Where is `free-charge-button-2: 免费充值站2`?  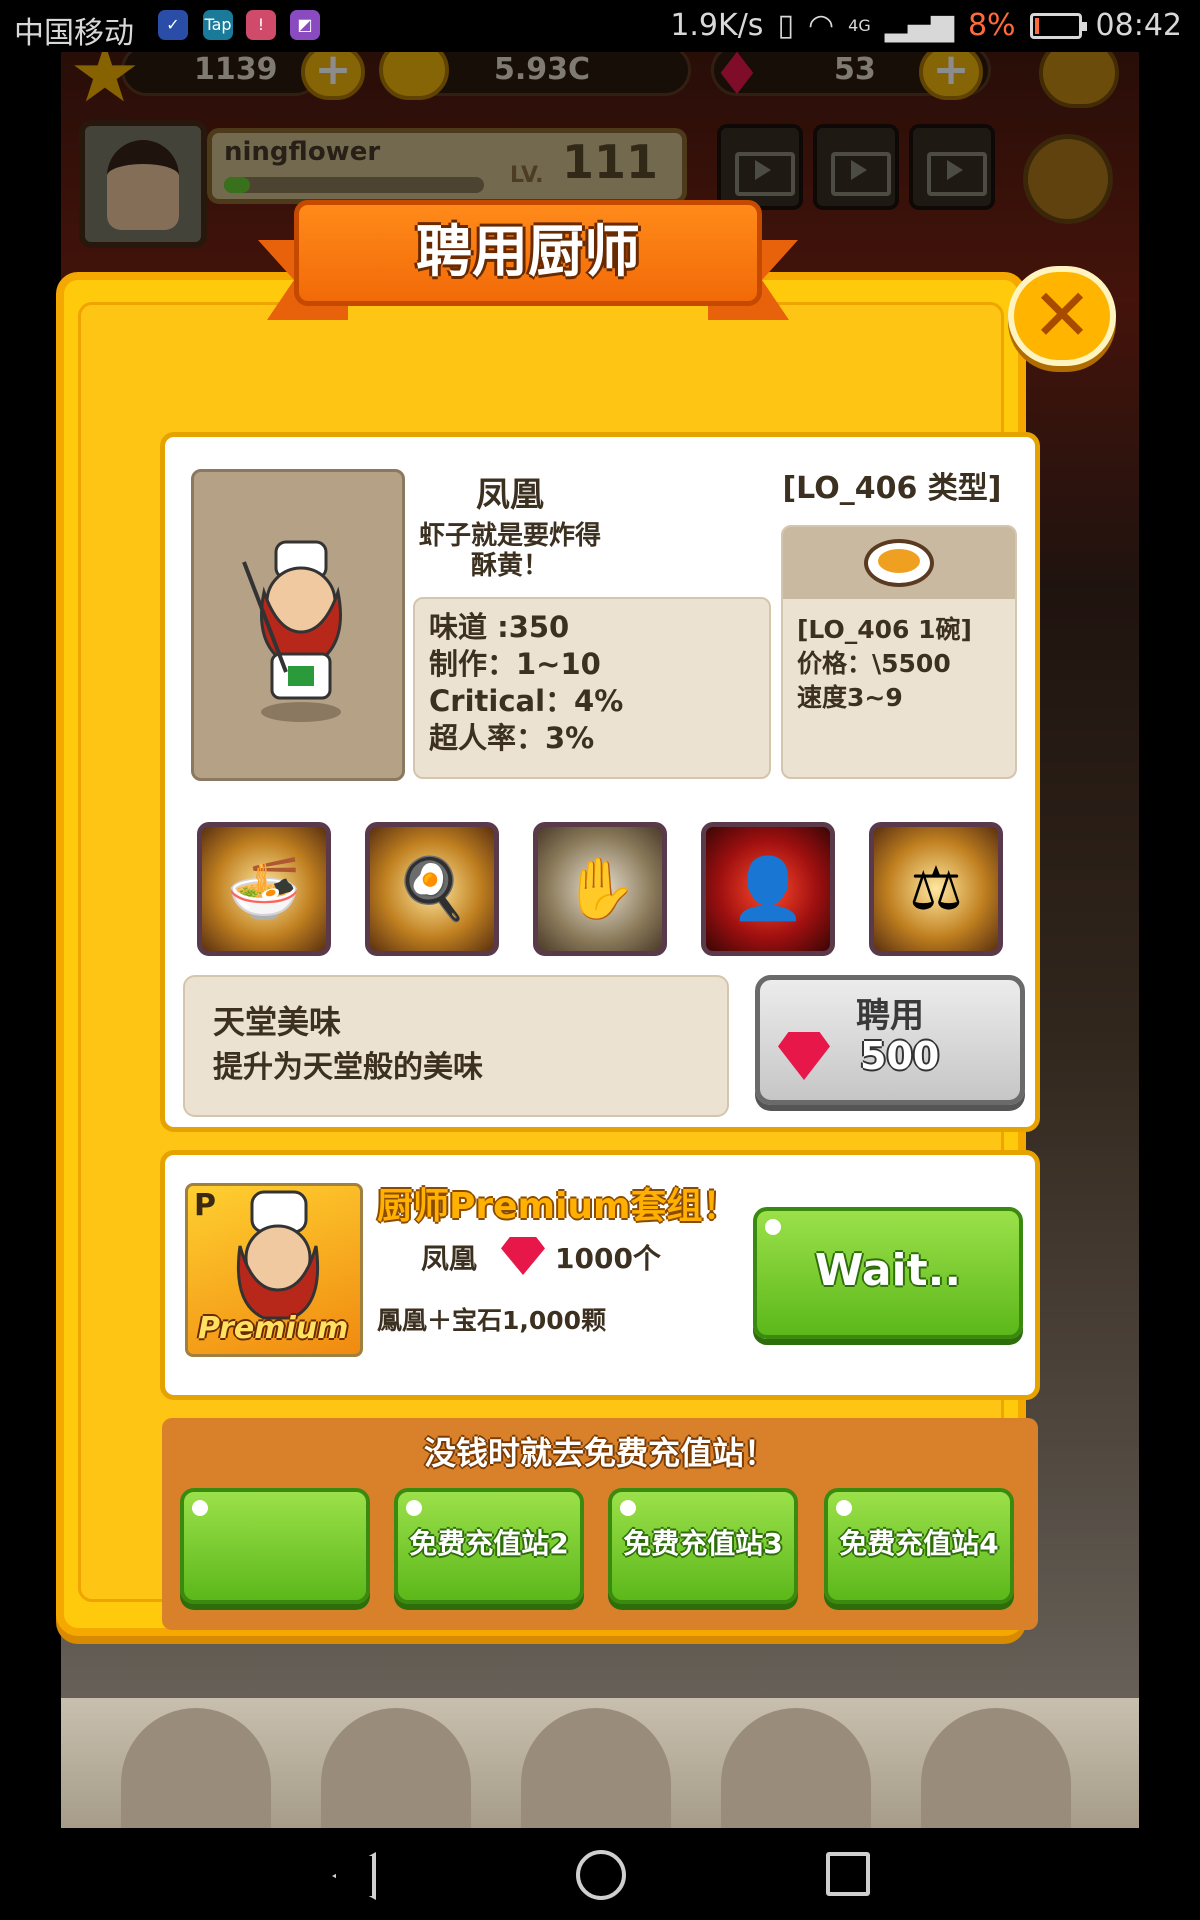
free-charge-button-2: 免费充值站2 is located at coordinates (489, 1546).